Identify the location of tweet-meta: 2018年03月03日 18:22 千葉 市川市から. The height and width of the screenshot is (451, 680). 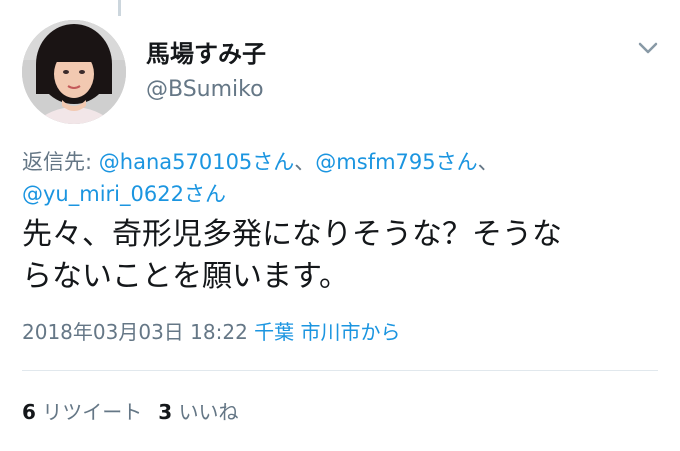
(211, 332).